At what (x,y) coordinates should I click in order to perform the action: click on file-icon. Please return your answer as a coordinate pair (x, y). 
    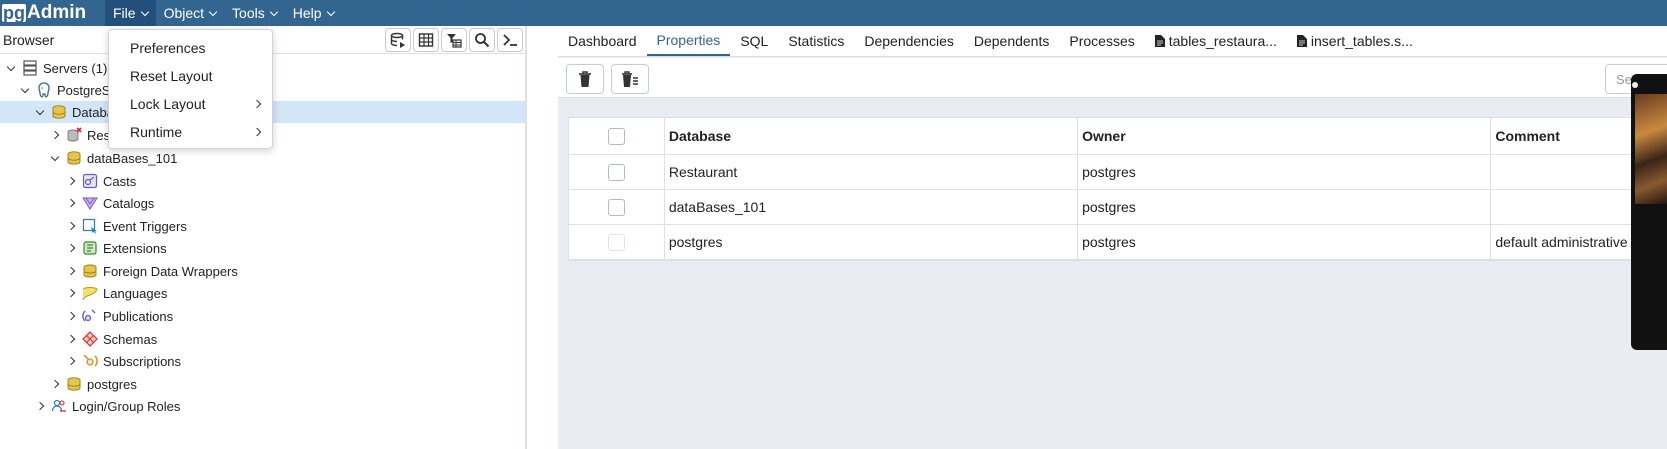
    Looking at the image, I should click on (1301, 40).